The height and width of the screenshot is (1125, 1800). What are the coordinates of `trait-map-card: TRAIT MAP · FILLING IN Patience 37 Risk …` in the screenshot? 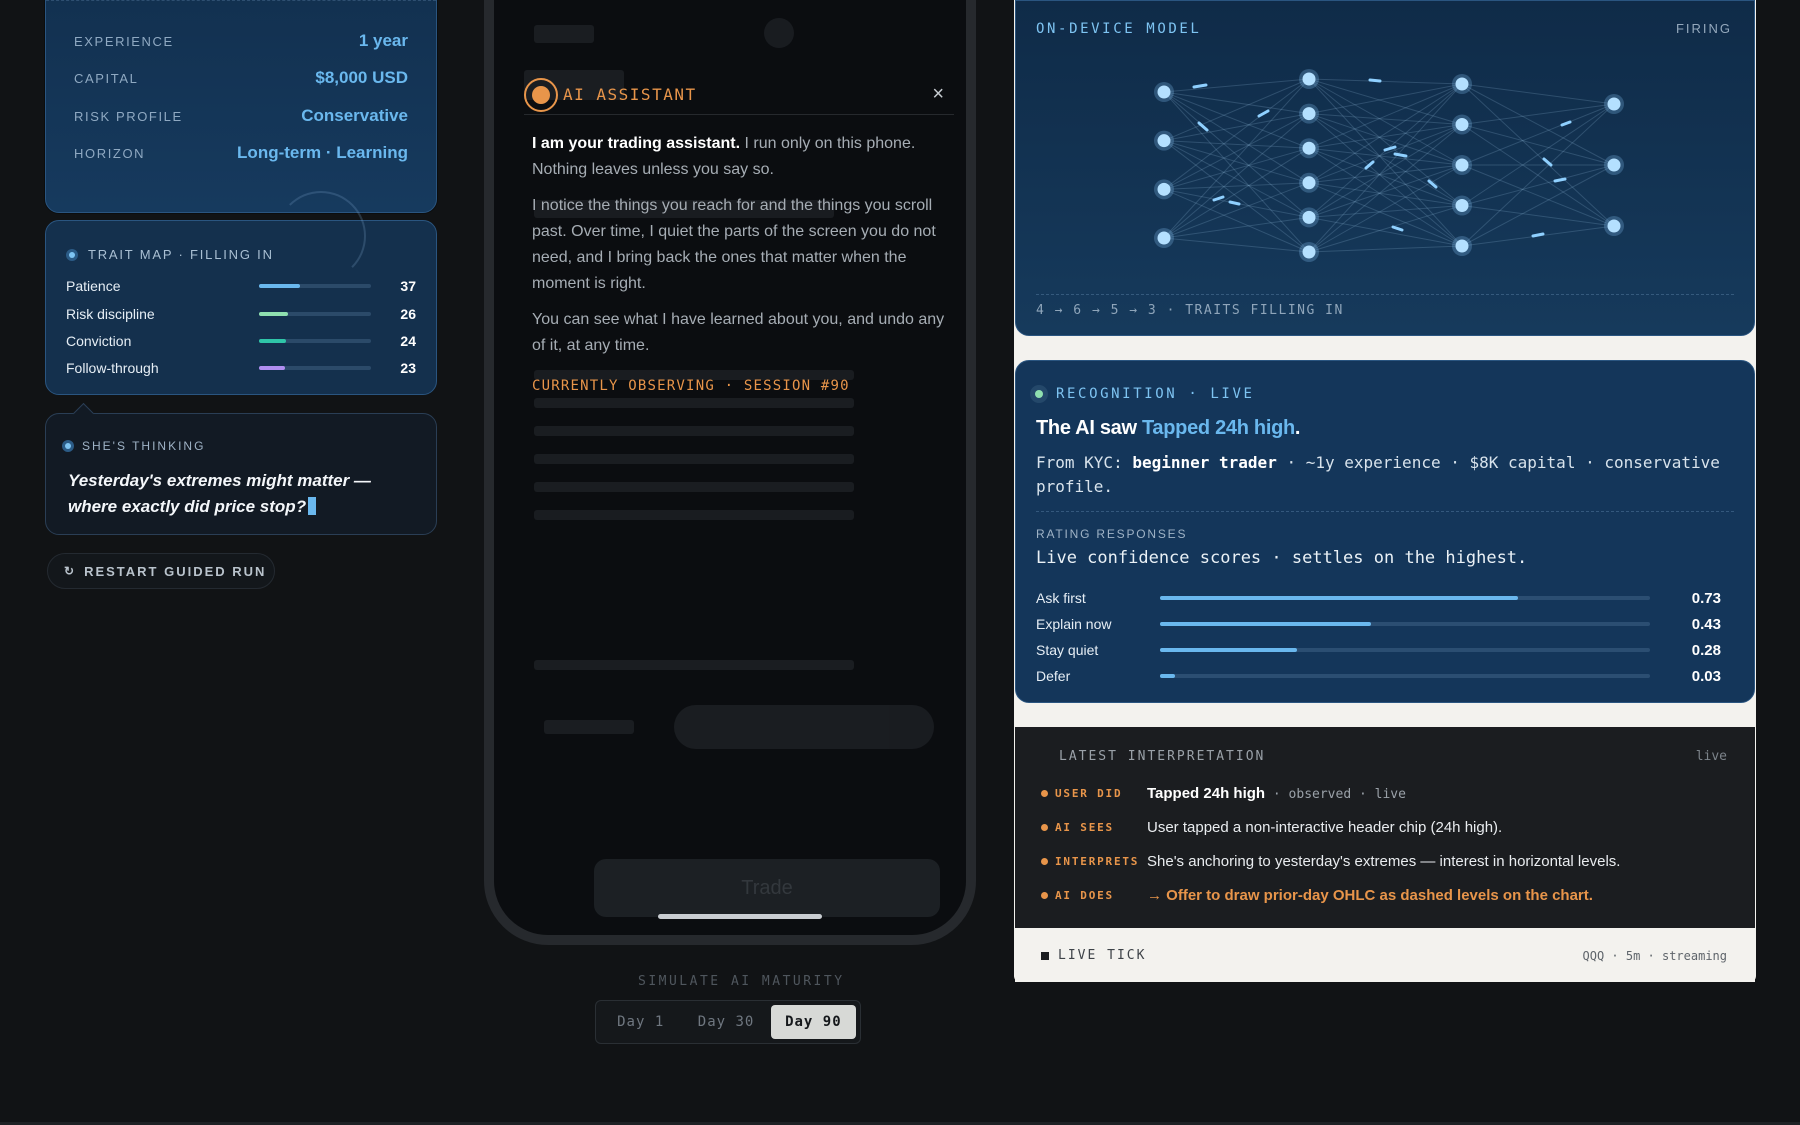 It's located at (241, 293).